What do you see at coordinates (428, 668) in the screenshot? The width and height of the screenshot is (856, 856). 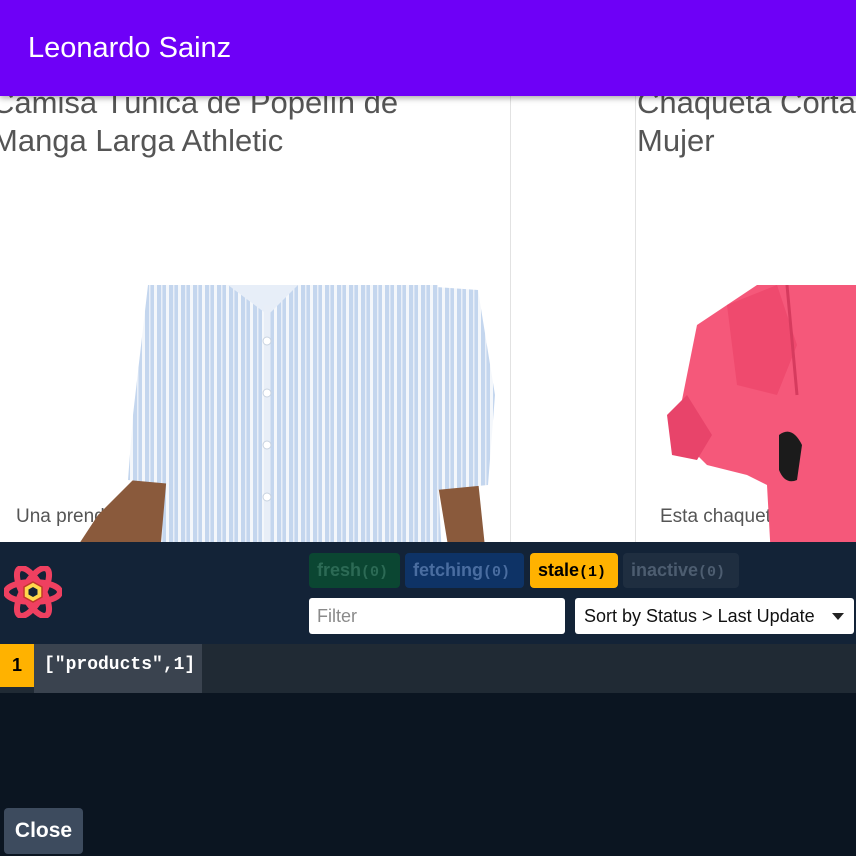 I see `query-row: 1 ["products",1]` at bounding box center [428, 668].